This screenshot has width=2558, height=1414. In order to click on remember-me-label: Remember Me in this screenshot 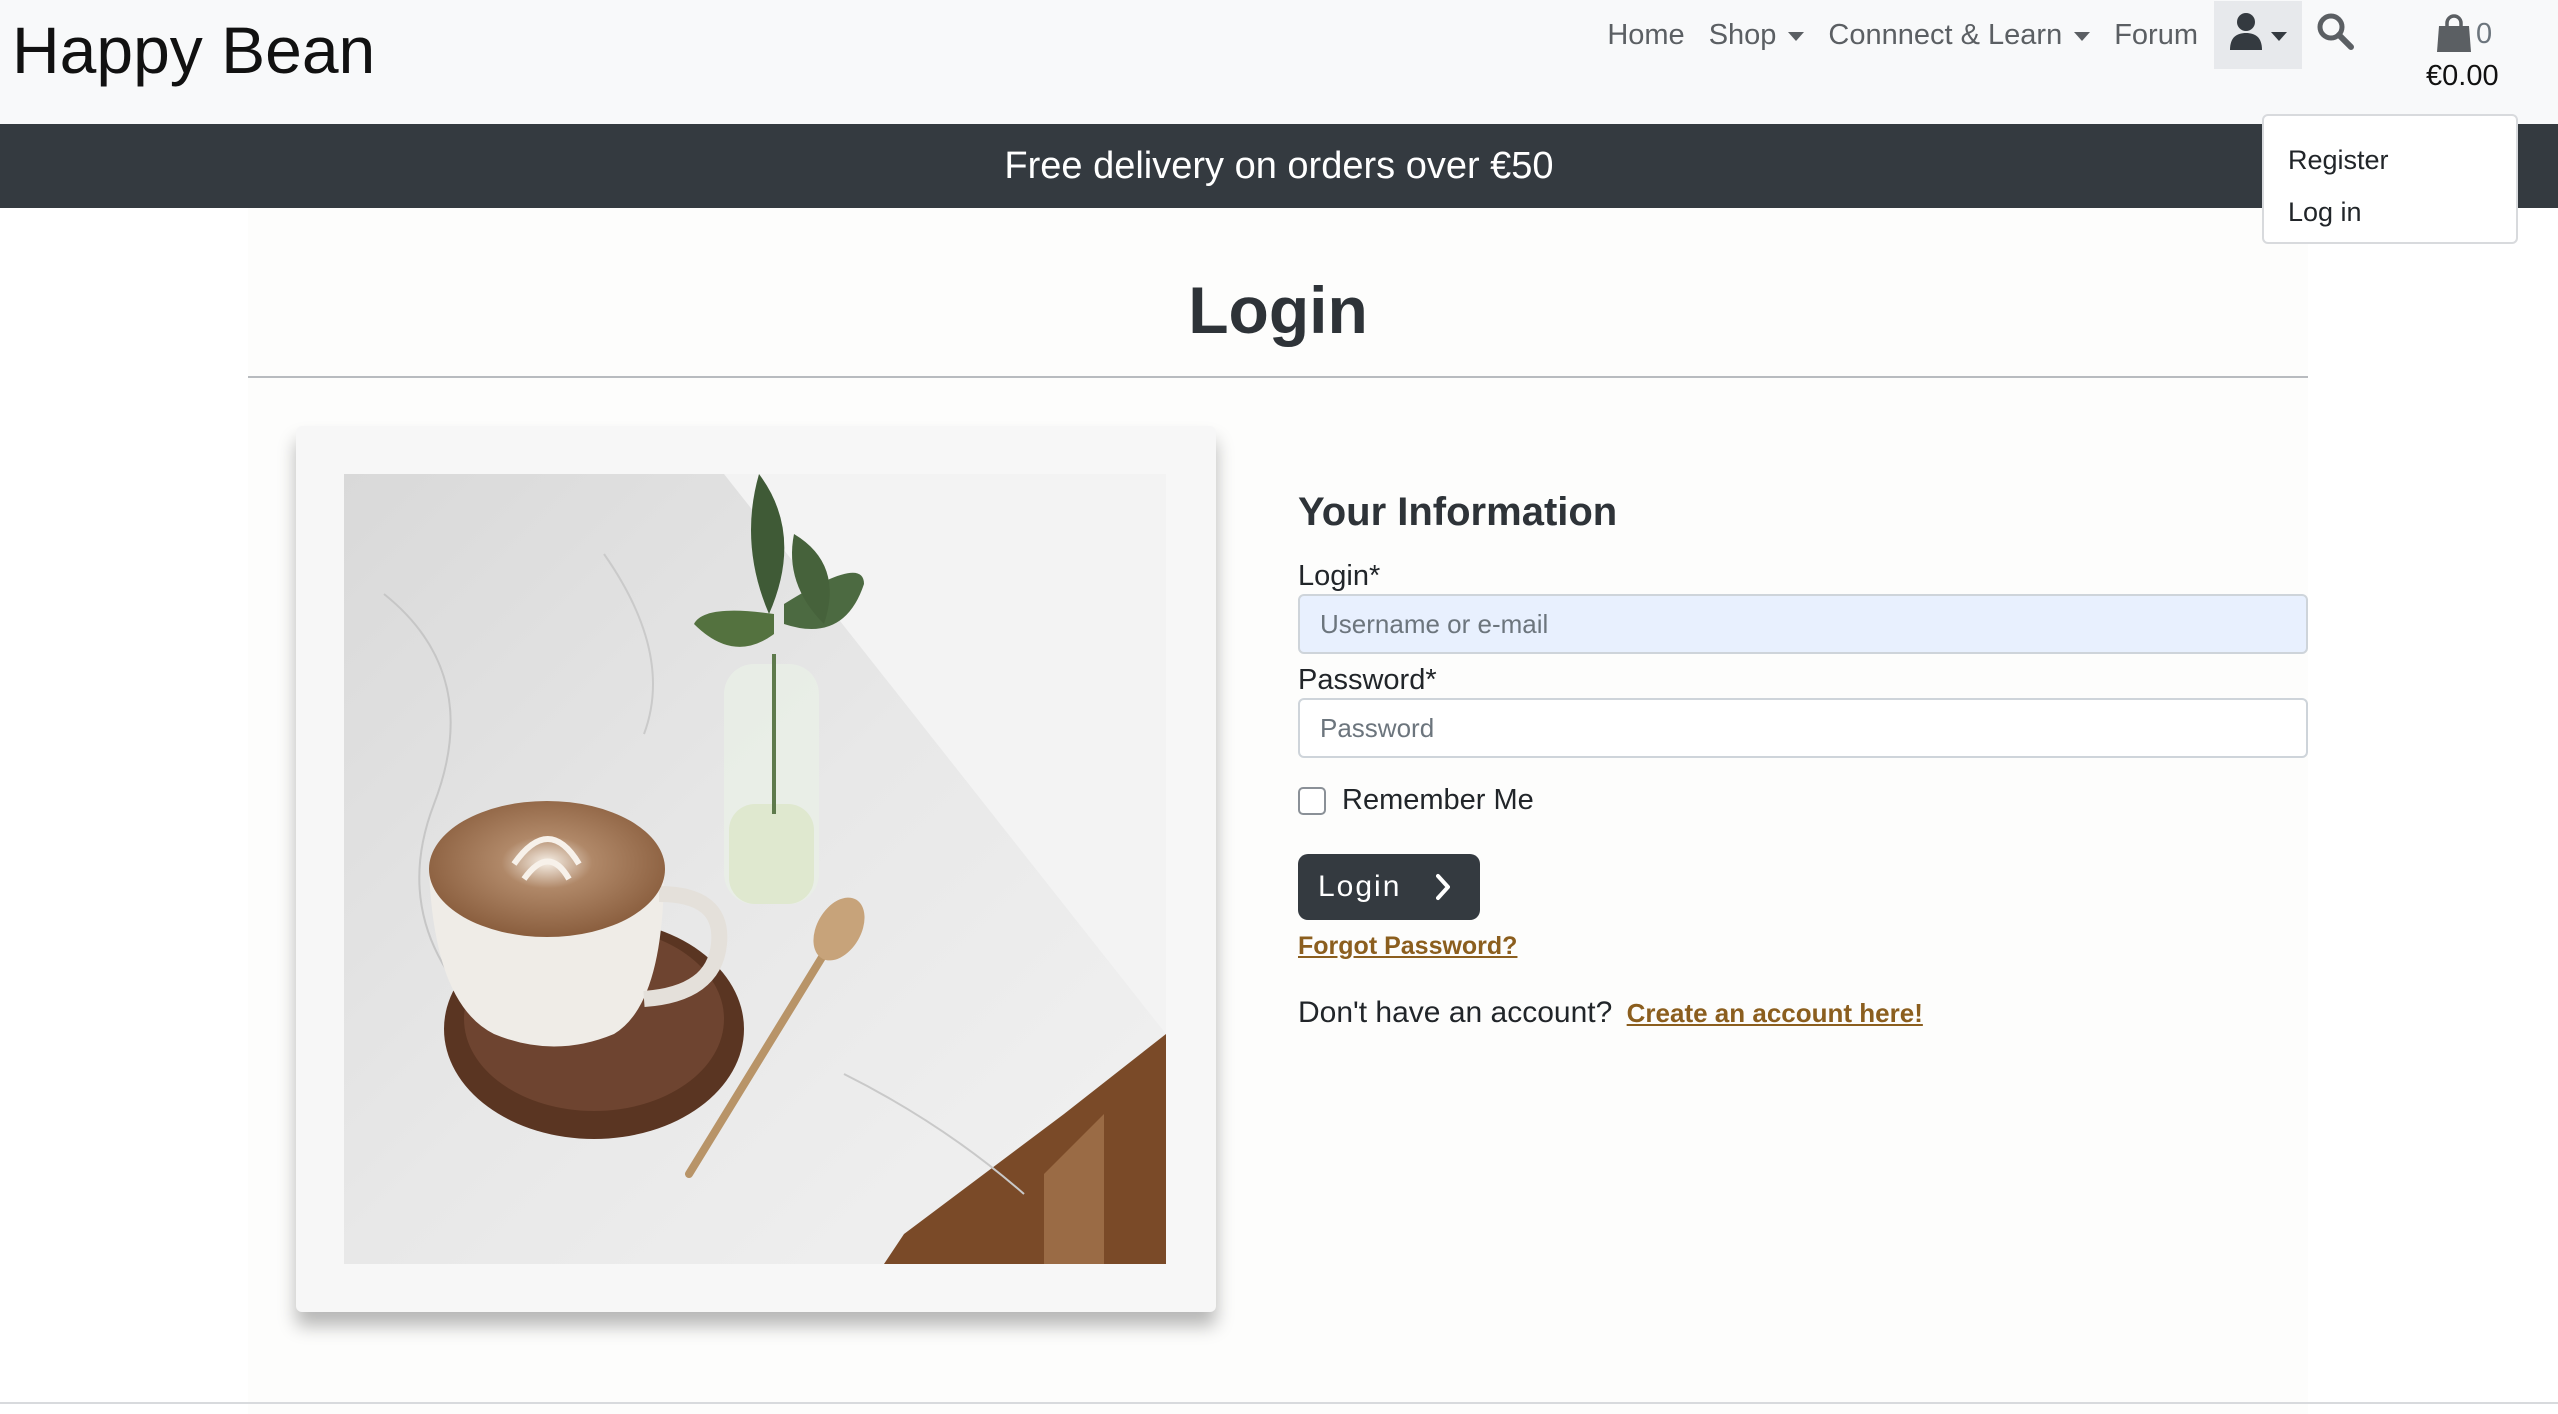, I will do `click(1438, 800)`.